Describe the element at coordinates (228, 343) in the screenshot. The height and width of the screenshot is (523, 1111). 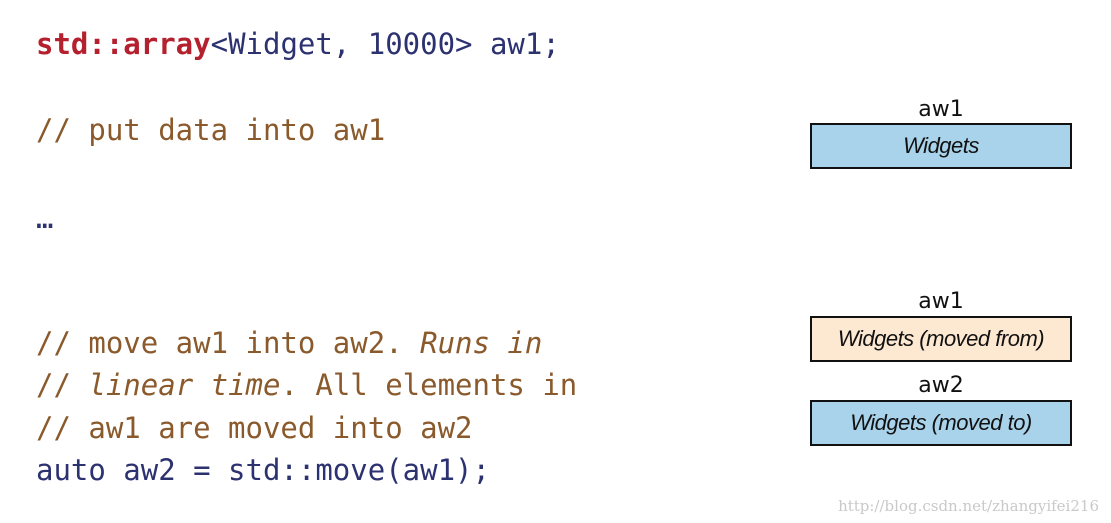
I see `code-comment-move-text: // move aw1 into aw2.` at that location.